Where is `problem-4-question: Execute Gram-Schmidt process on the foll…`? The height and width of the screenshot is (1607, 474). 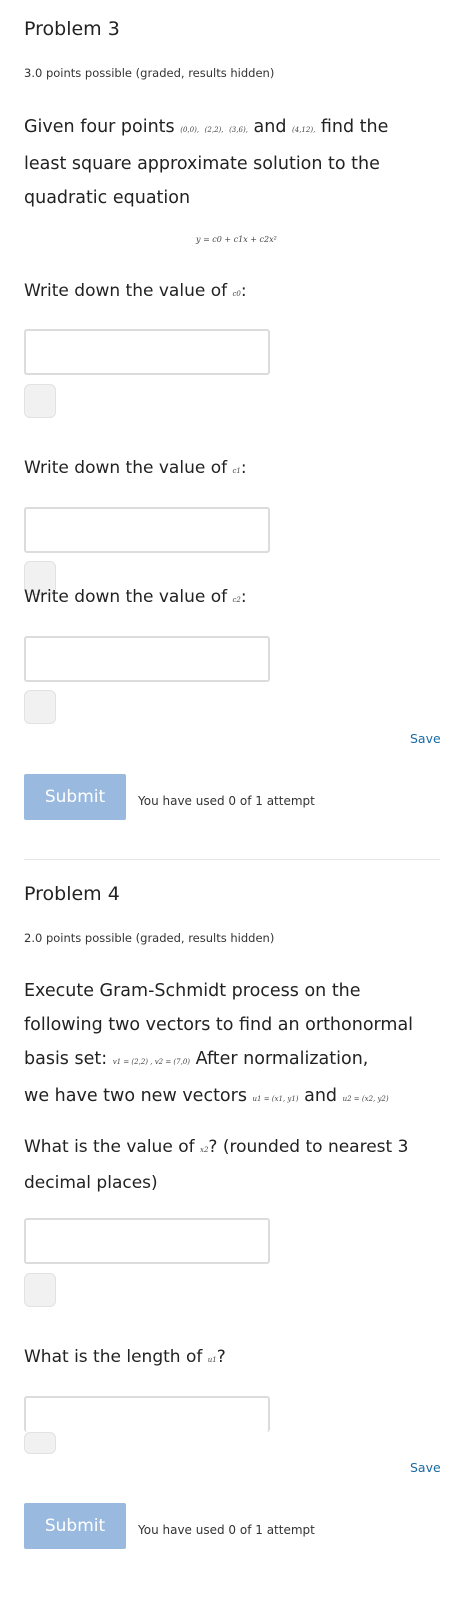 problem-4-question: Execute Gram-Schmidt process on the foll… is located at coordinates (239, 1045).